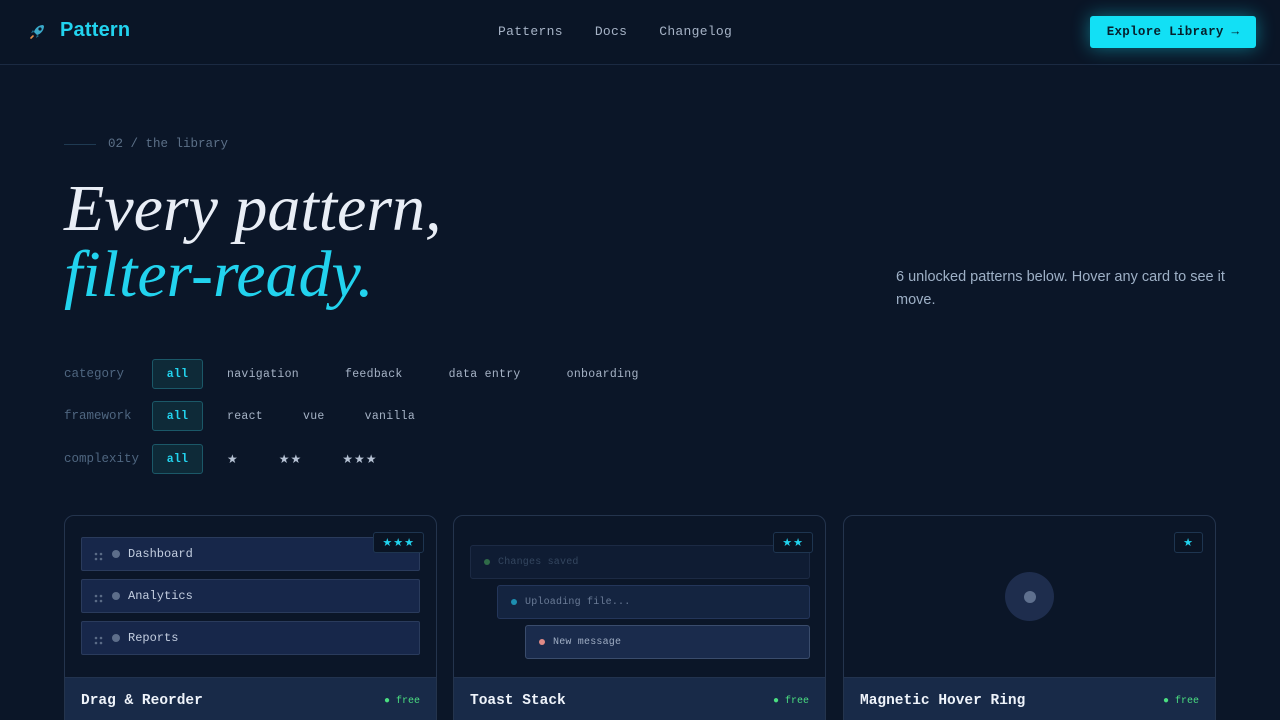 This screenshot has height=720, width=1280. What do you see at coordinates (390, 416) in the screenshot?
I see `chip-framework-vanilla: vanilla` at bounding box center [390, 416].